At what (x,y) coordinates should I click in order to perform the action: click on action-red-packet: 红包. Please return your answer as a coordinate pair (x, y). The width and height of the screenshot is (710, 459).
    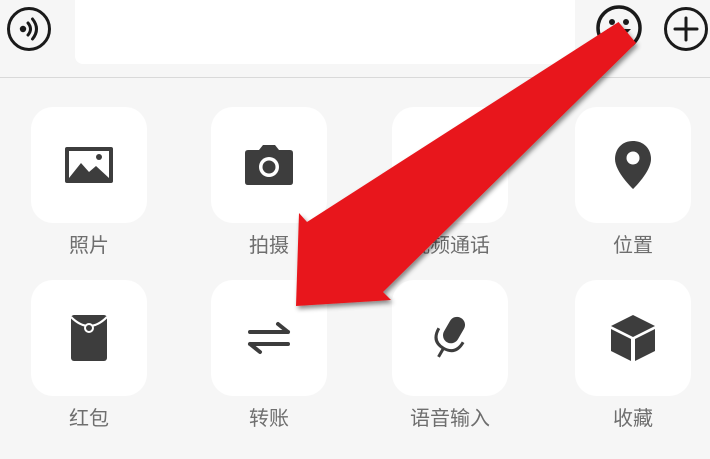
    Looking at the image, I should click on (89, 355).